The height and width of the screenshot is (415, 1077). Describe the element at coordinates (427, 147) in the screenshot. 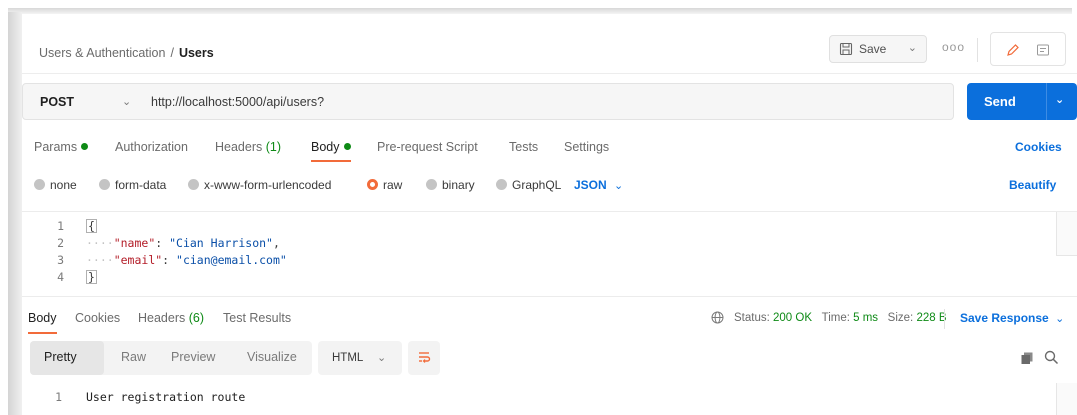

I see `tab-pre-request-script: Pre-request Script` at that location.